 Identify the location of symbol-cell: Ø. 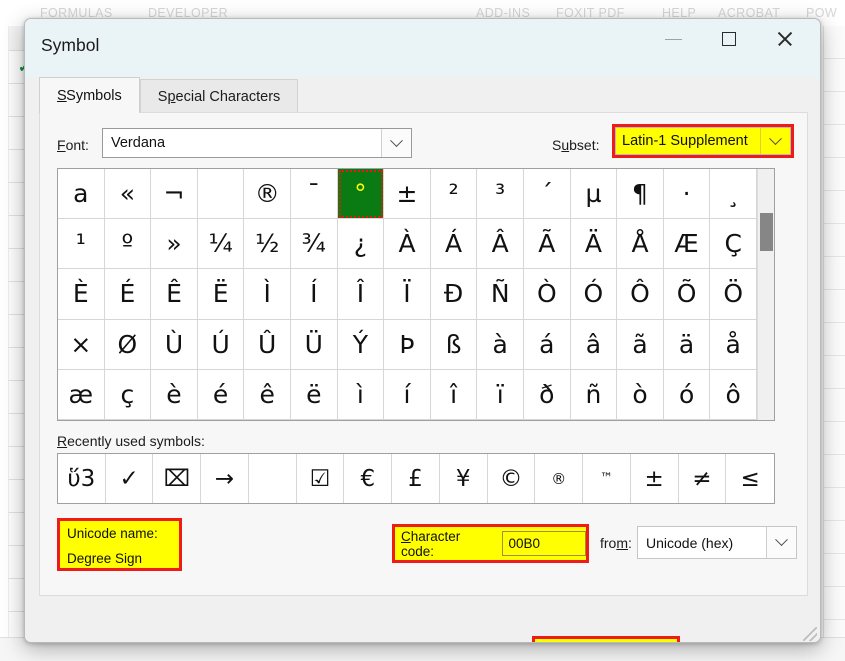
(128, 344).